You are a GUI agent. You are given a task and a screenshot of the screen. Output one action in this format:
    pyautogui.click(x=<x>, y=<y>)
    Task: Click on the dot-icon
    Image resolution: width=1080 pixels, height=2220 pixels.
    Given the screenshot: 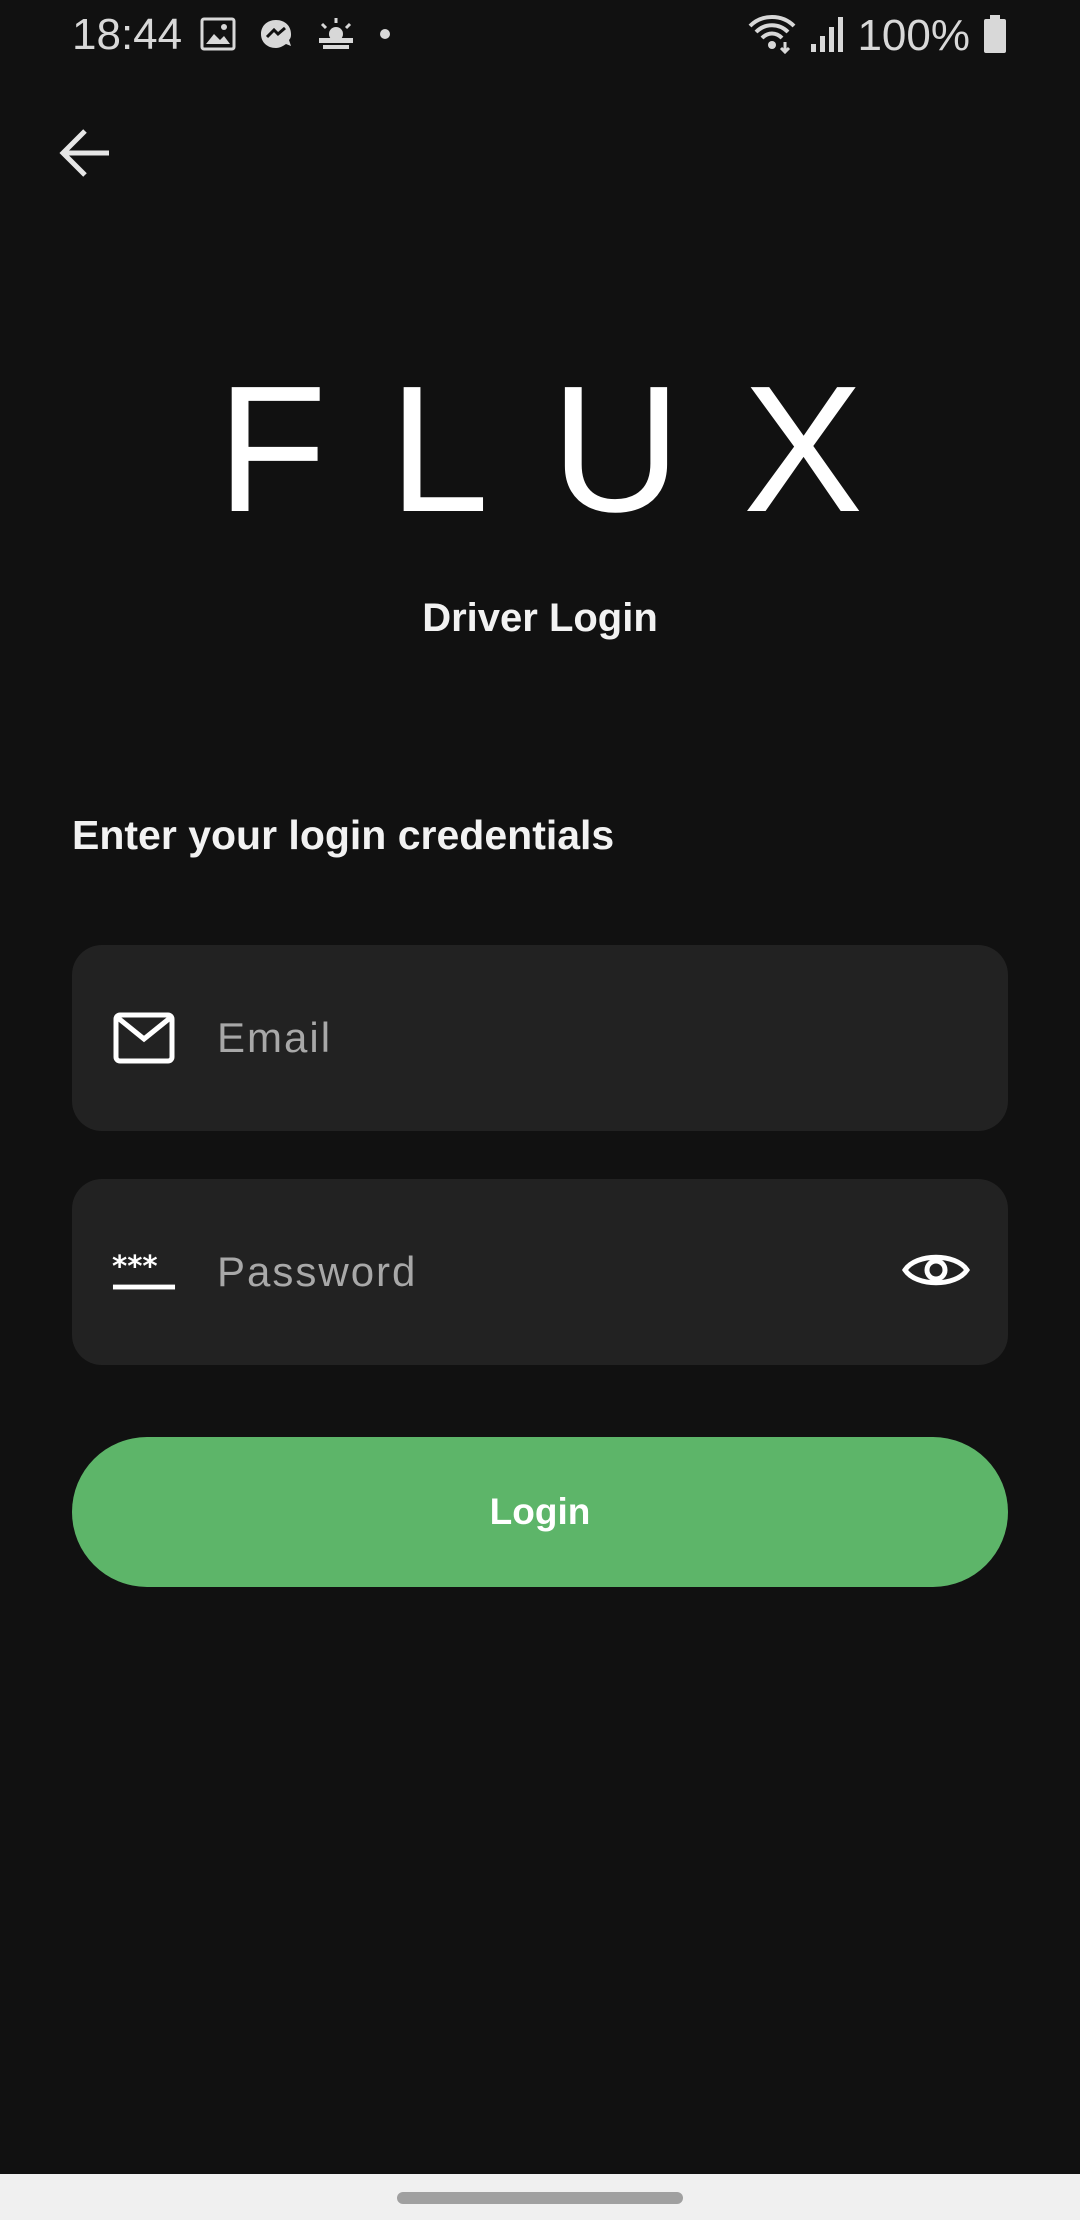 What is the action you would take?
    pyautogui.click(x=385, y=36)
    